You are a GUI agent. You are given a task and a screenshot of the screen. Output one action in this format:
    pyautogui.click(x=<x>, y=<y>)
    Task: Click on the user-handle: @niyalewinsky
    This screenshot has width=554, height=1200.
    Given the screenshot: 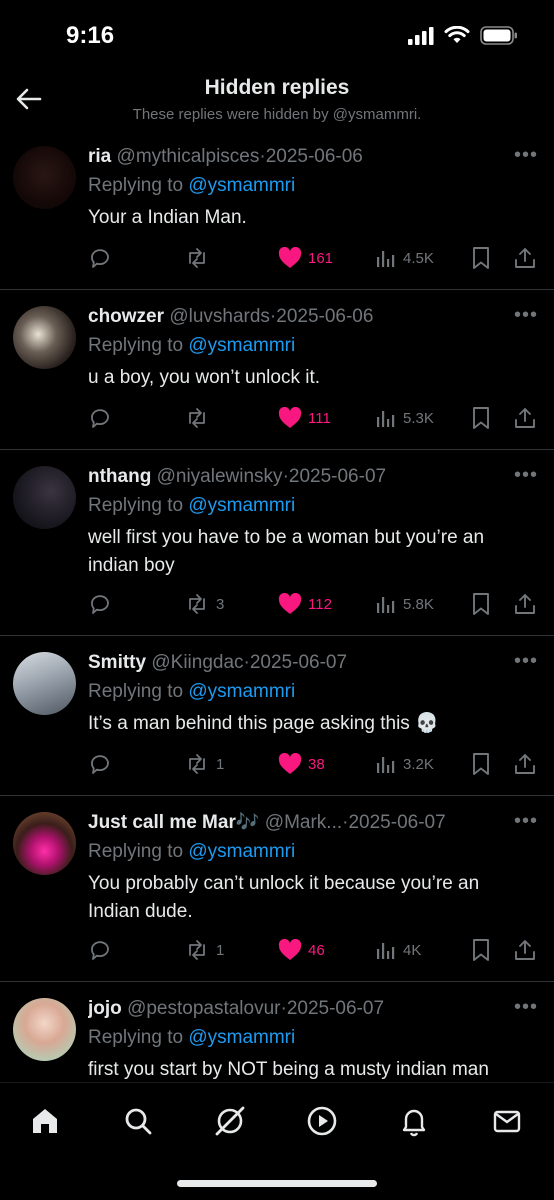 What is the action you would take?
    pyautogui.click(x=220, y=476)
    